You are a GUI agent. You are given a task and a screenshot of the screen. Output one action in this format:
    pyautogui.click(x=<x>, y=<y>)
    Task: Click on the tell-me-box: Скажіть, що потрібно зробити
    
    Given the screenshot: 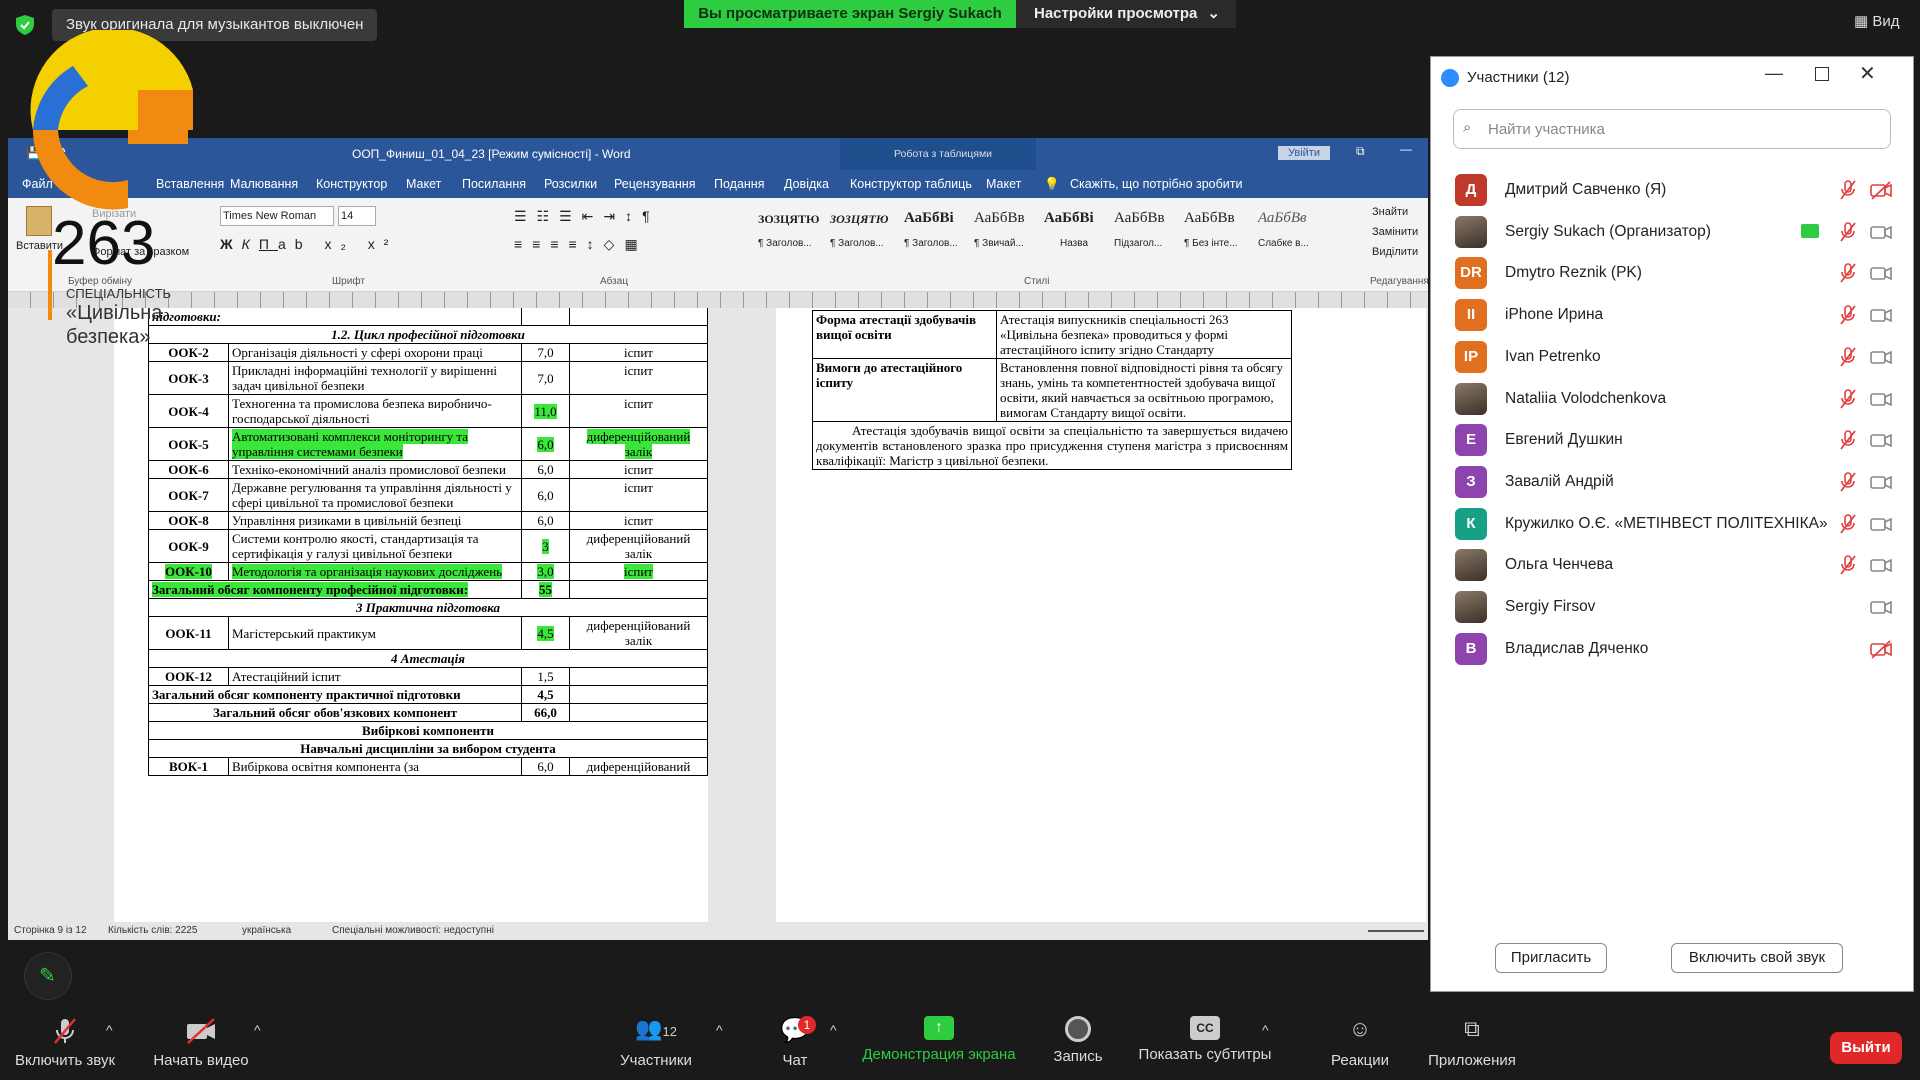 What is the action you would take?
    pyautogui.click(x=1156, y=184)
    